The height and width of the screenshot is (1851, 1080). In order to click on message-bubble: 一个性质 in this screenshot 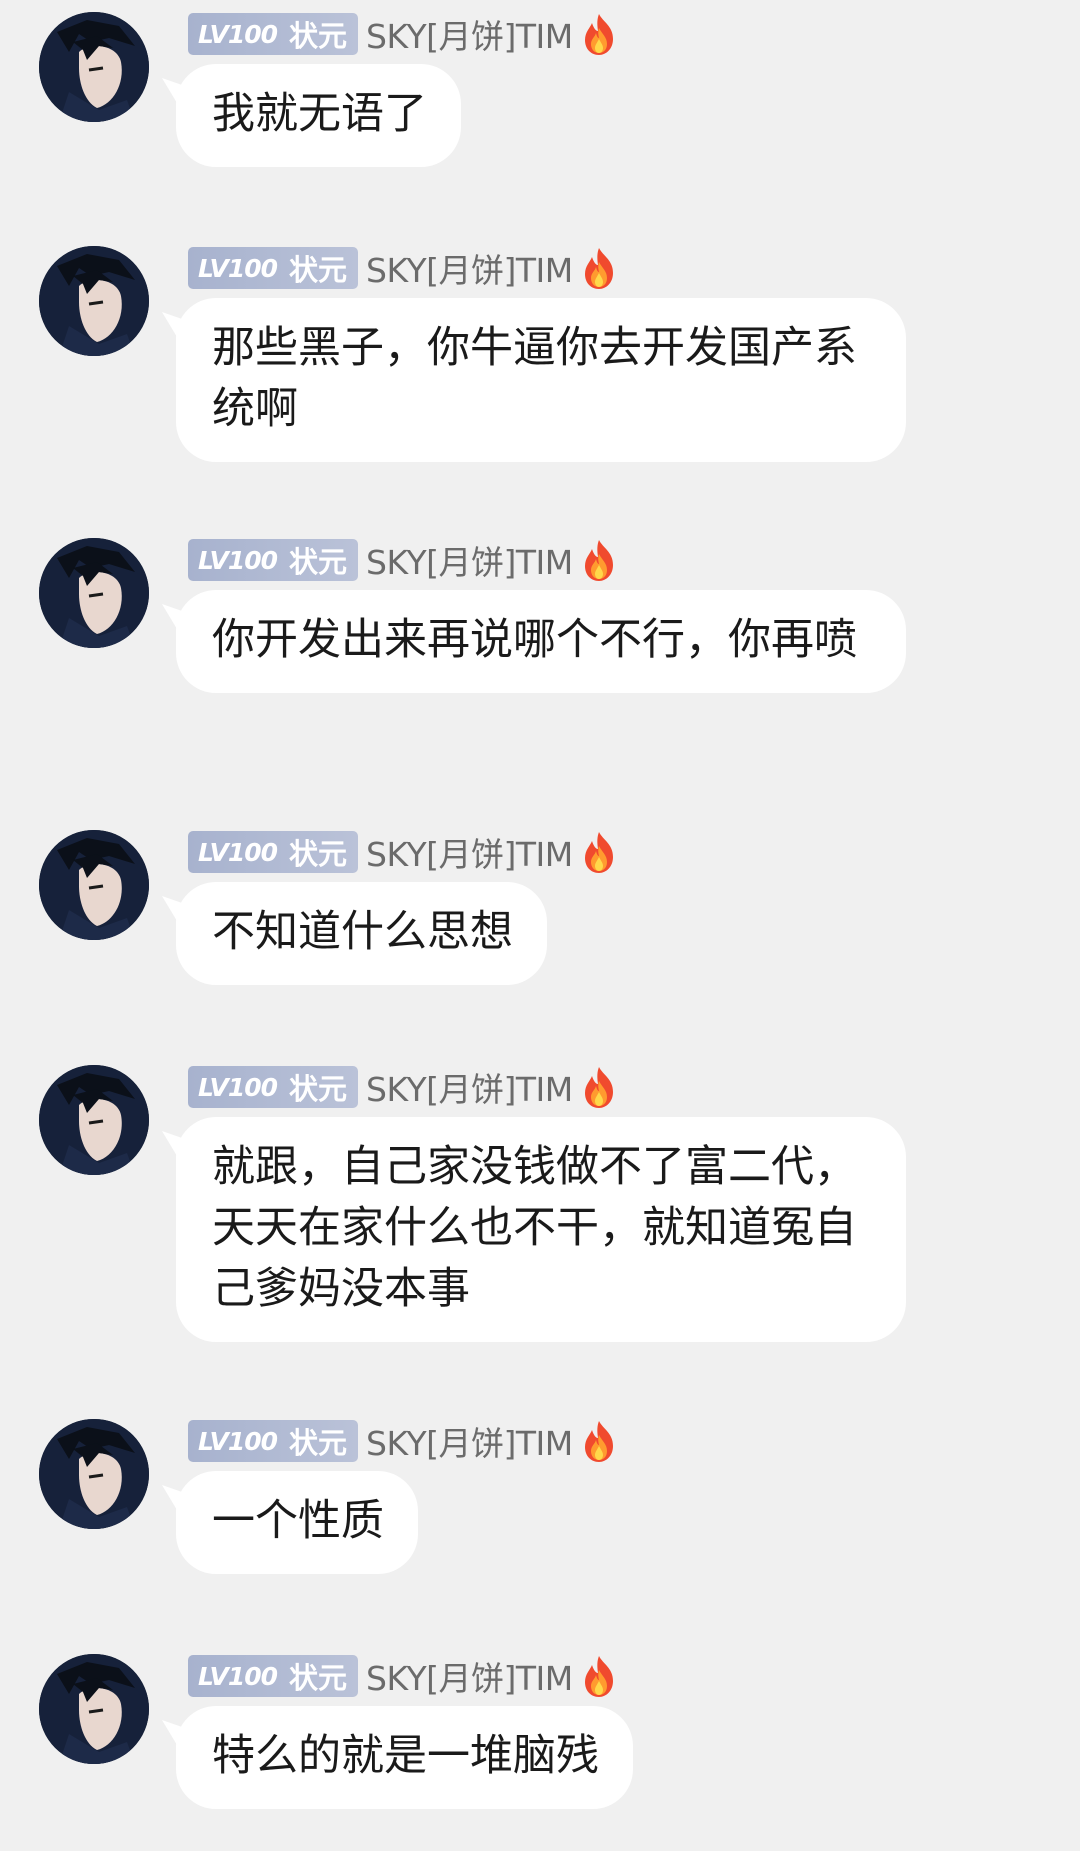, I will do `click(297, 1522)`.